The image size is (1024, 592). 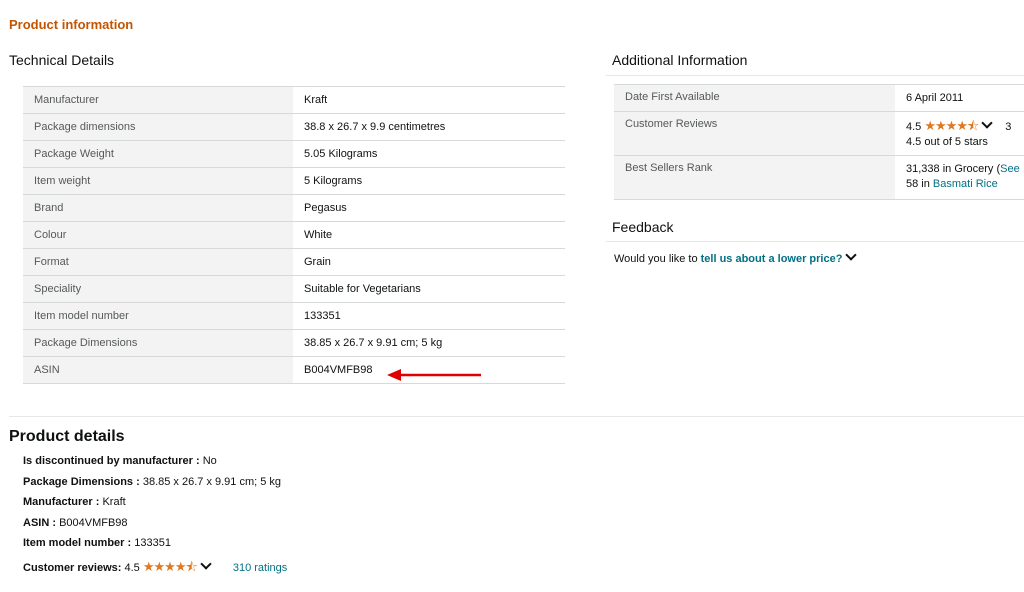 I want to click on rating-text: 4.5 out of 5 stars, so click(x=947, y=142).